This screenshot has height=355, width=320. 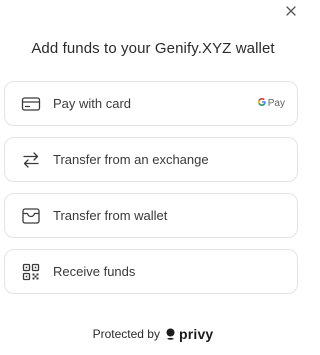 What do you see at coordinates (151, 103) in the screenshot?
I see `pay-with-card-option: Pay with card Pay` at bounding box center [151, 103].